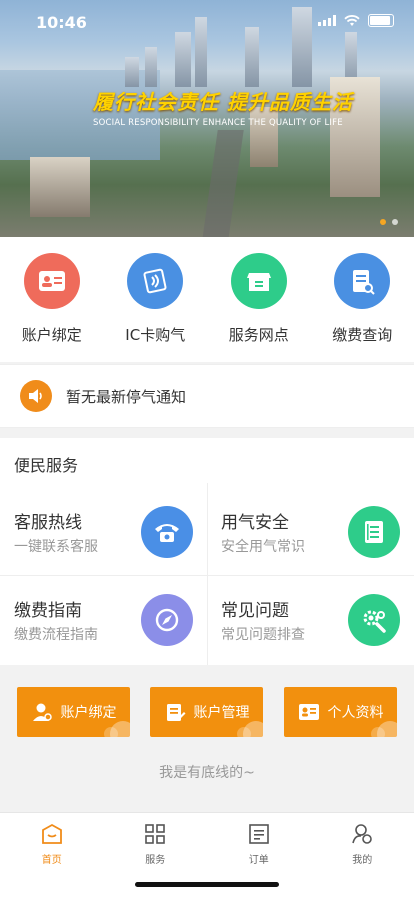  Describe the element at coordinates (259, 281) in the screenshot. I see `store-icon` at that location.